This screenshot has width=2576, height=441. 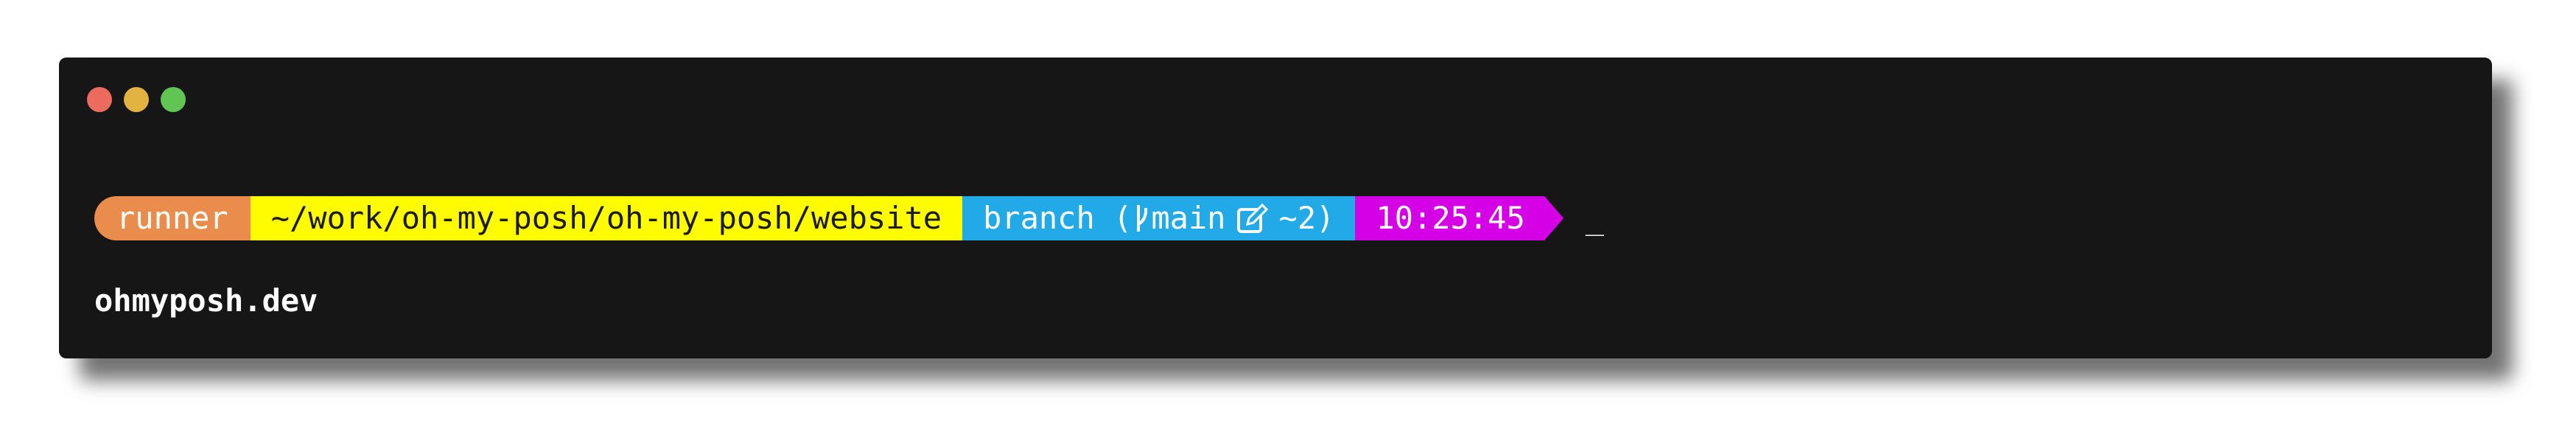 I want to click on git-changes: ~2), so click(x=1306, y=218).